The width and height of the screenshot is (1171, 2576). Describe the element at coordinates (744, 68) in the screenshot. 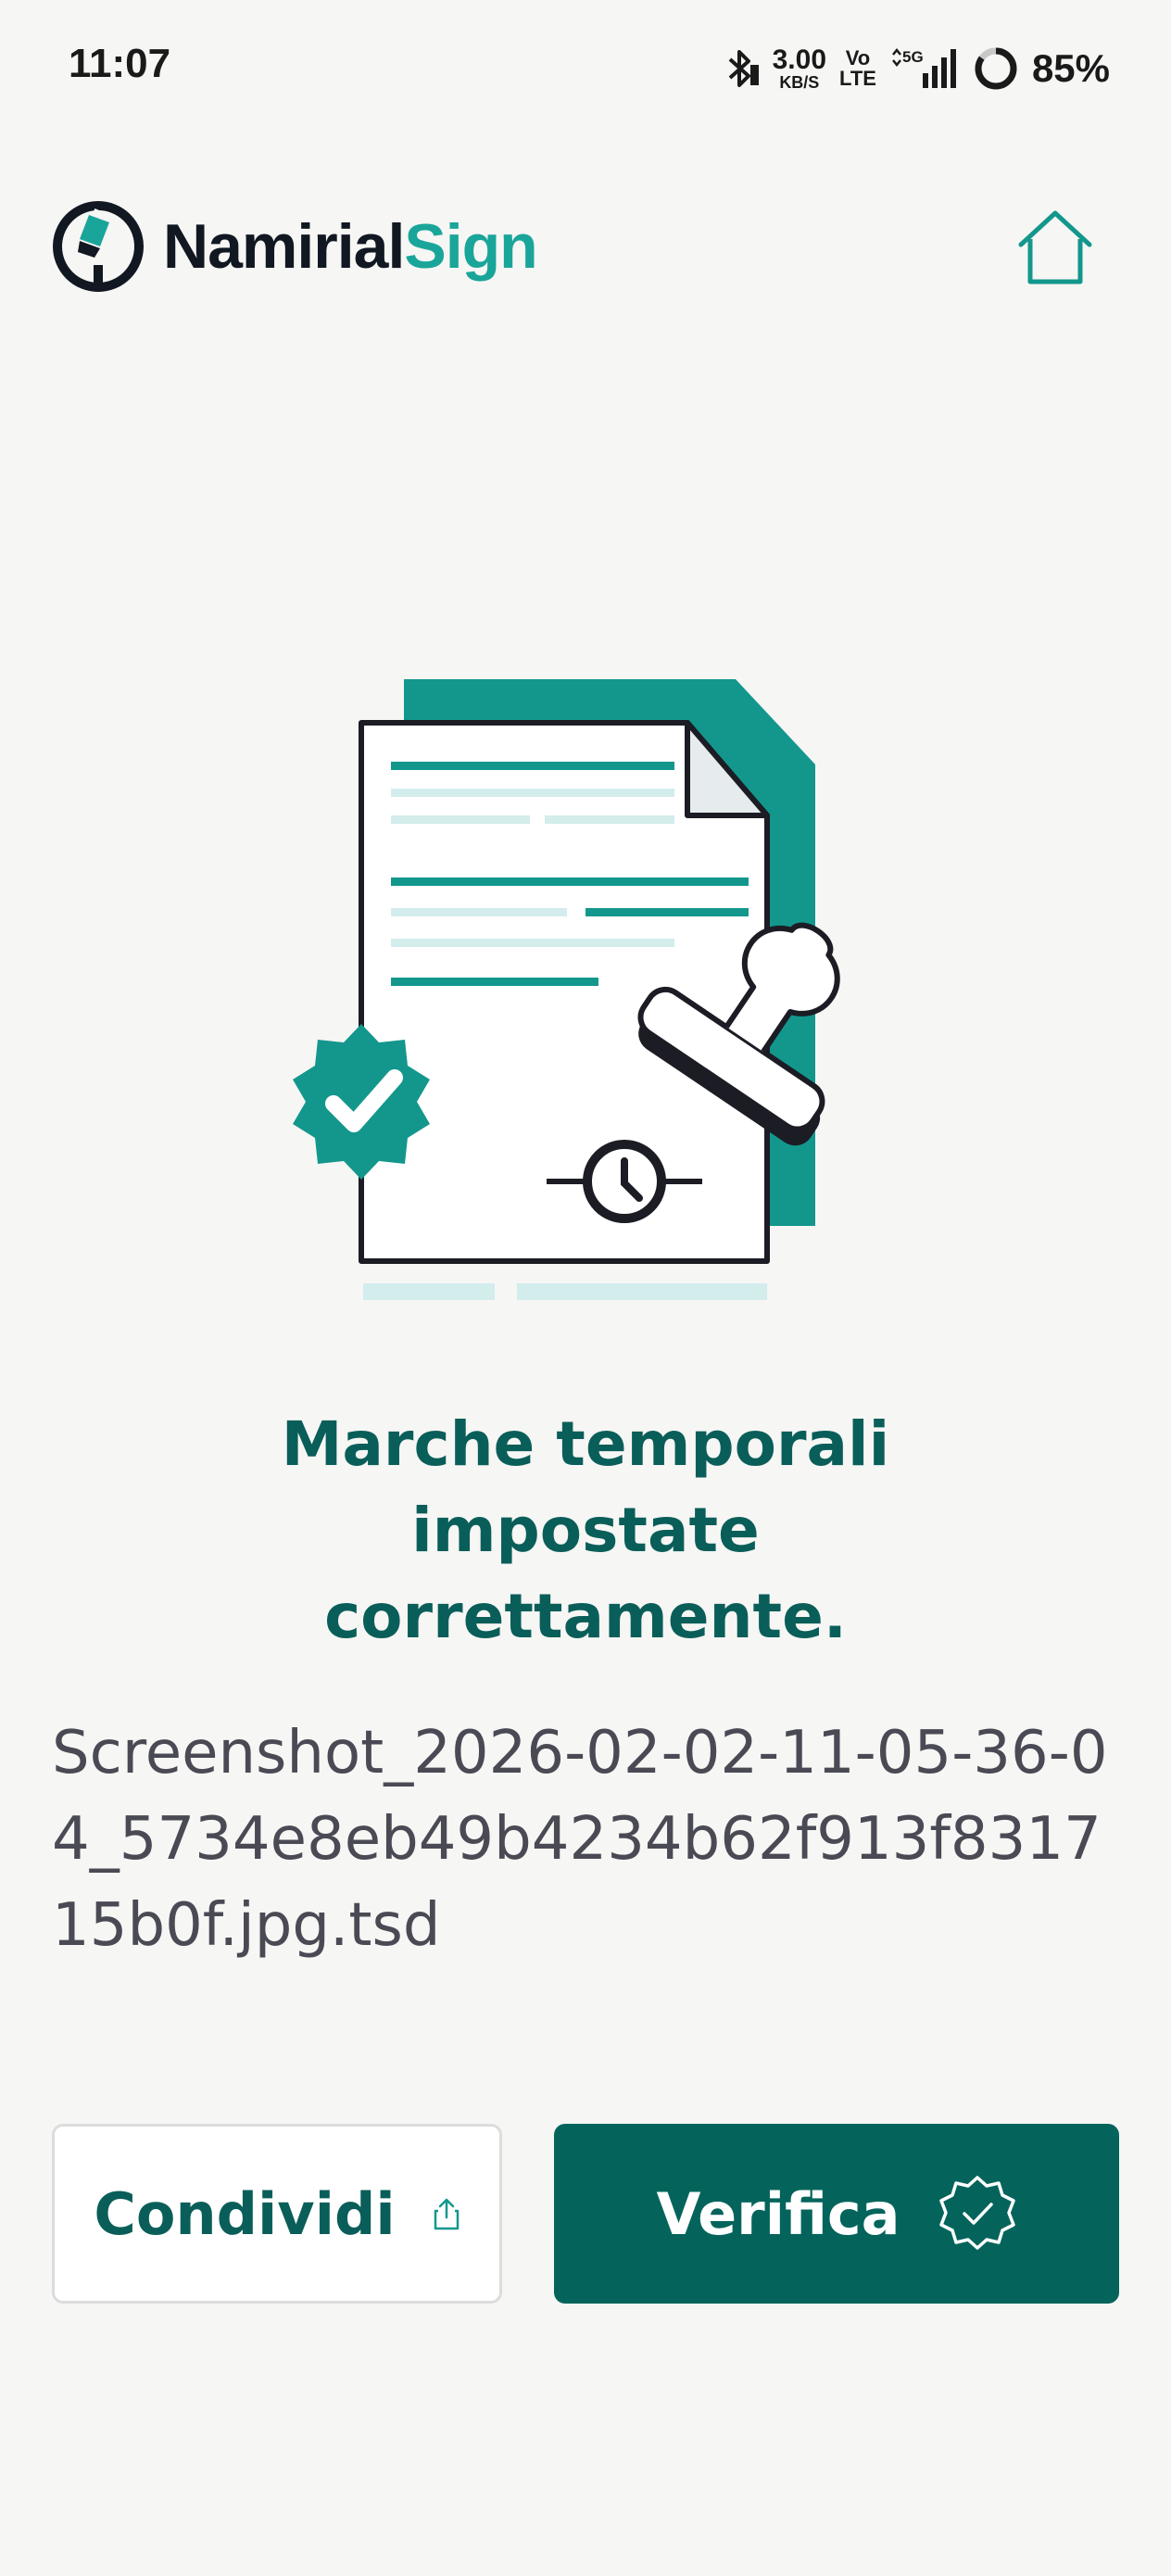

I see `bluetooth-icon` at that location.